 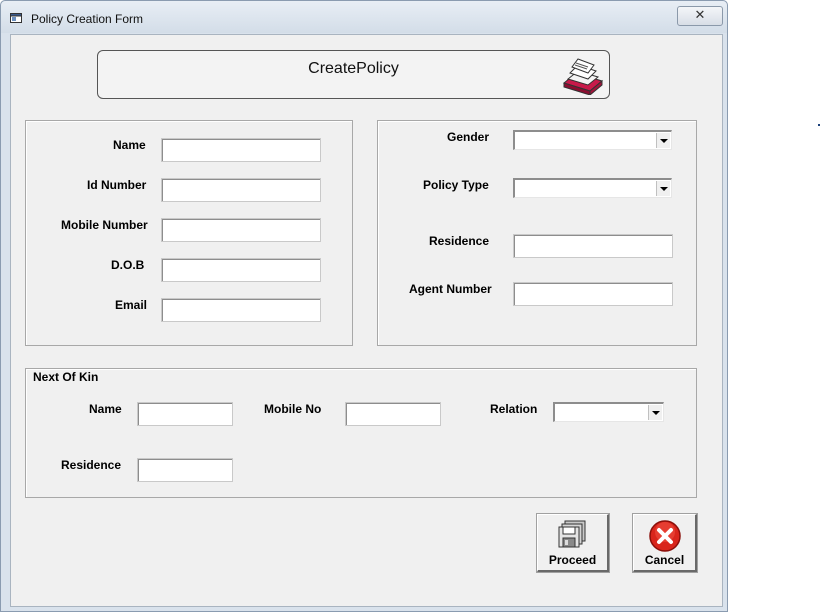 I want to click on red-x-icon, so click(x=664, y=536).